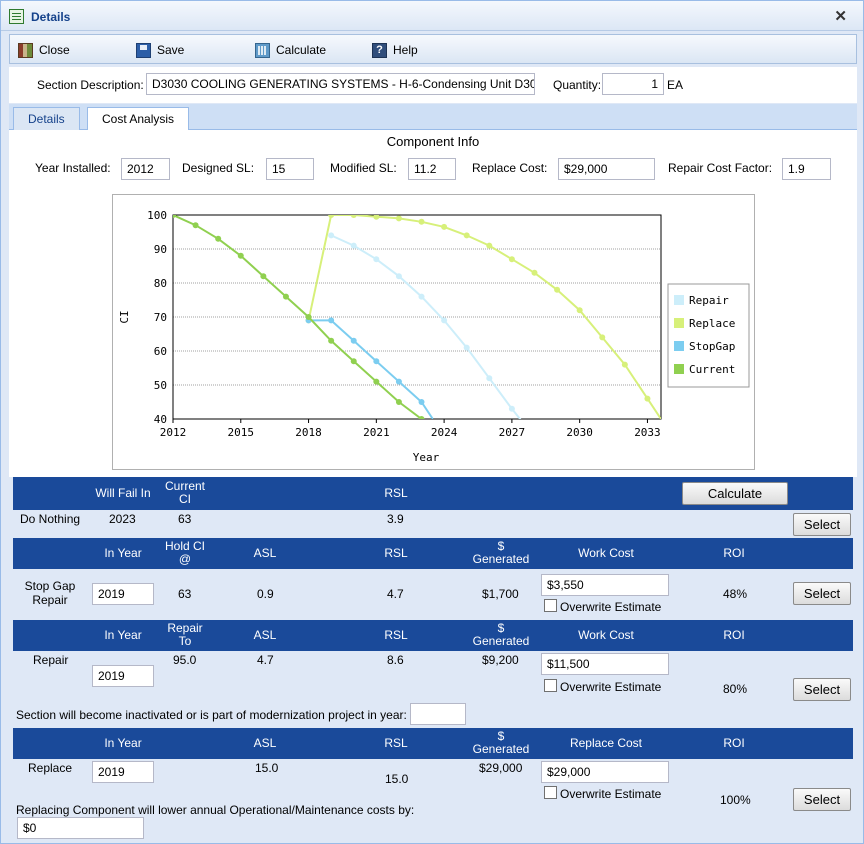 The width and height of the screenshot is (864, 844). I want to click on calculate-toolbar-button: Calculate, so click(290, 50).